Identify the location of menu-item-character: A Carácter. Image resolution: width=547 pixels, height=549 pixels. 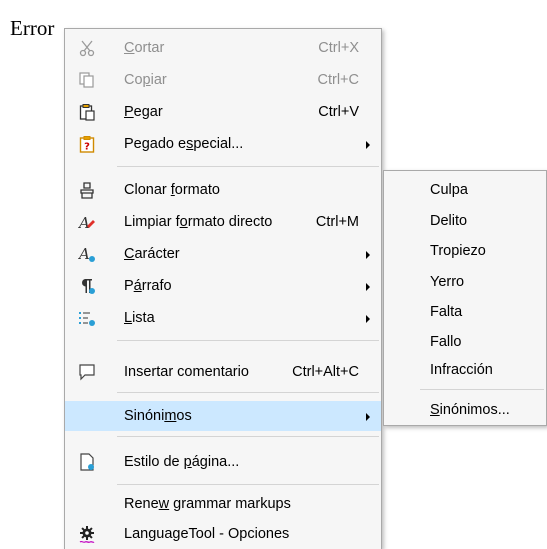
(223, 254).